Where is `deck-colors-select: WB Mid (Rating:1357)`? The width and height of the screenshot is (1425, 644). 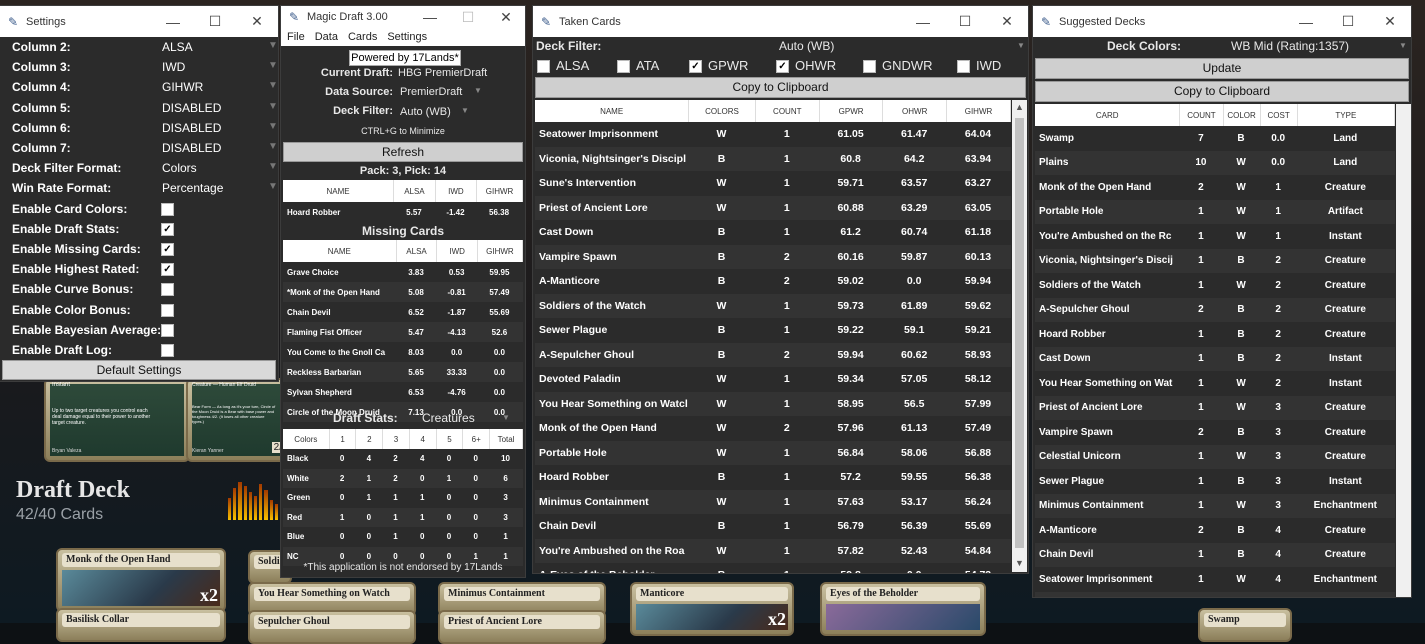 deck-colors-select: WB Mid (Rating:1357) is located at coordinates (1290, 46).